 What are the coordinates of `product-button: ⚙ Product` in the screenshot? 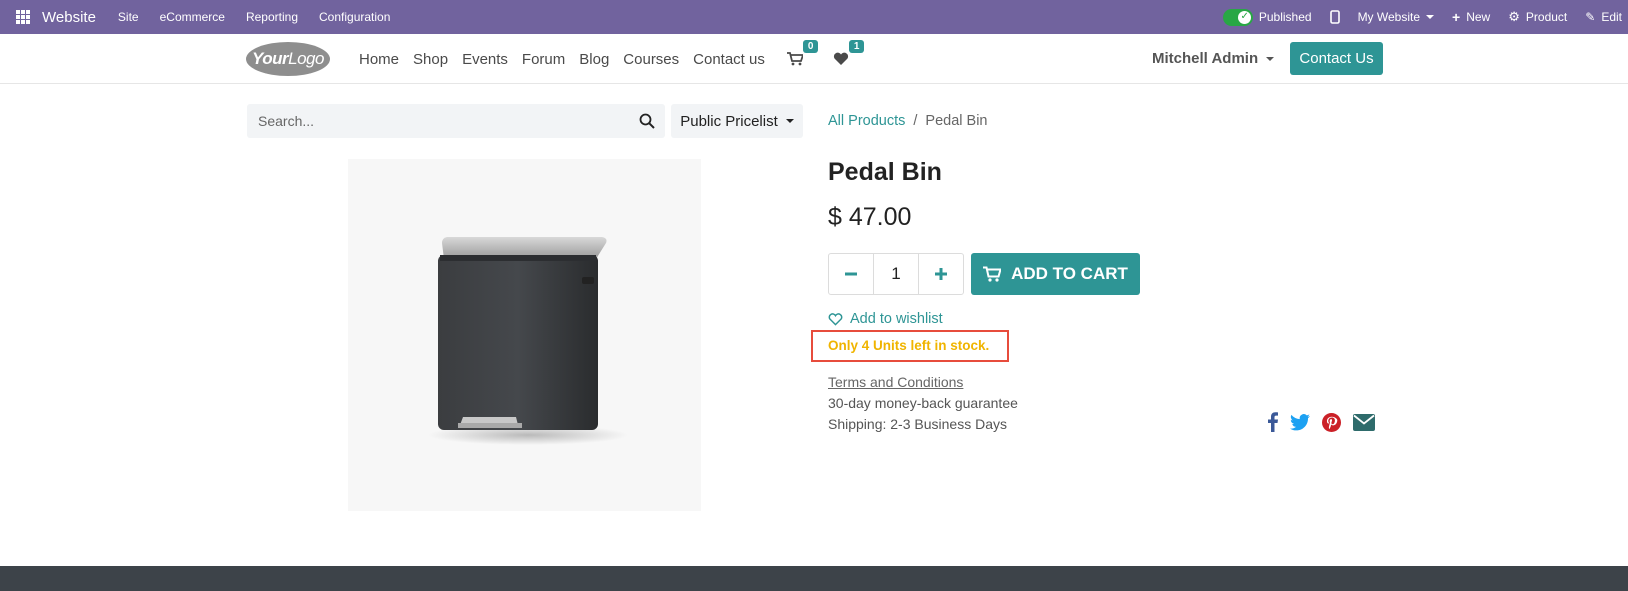 It's located at (1537, 17).